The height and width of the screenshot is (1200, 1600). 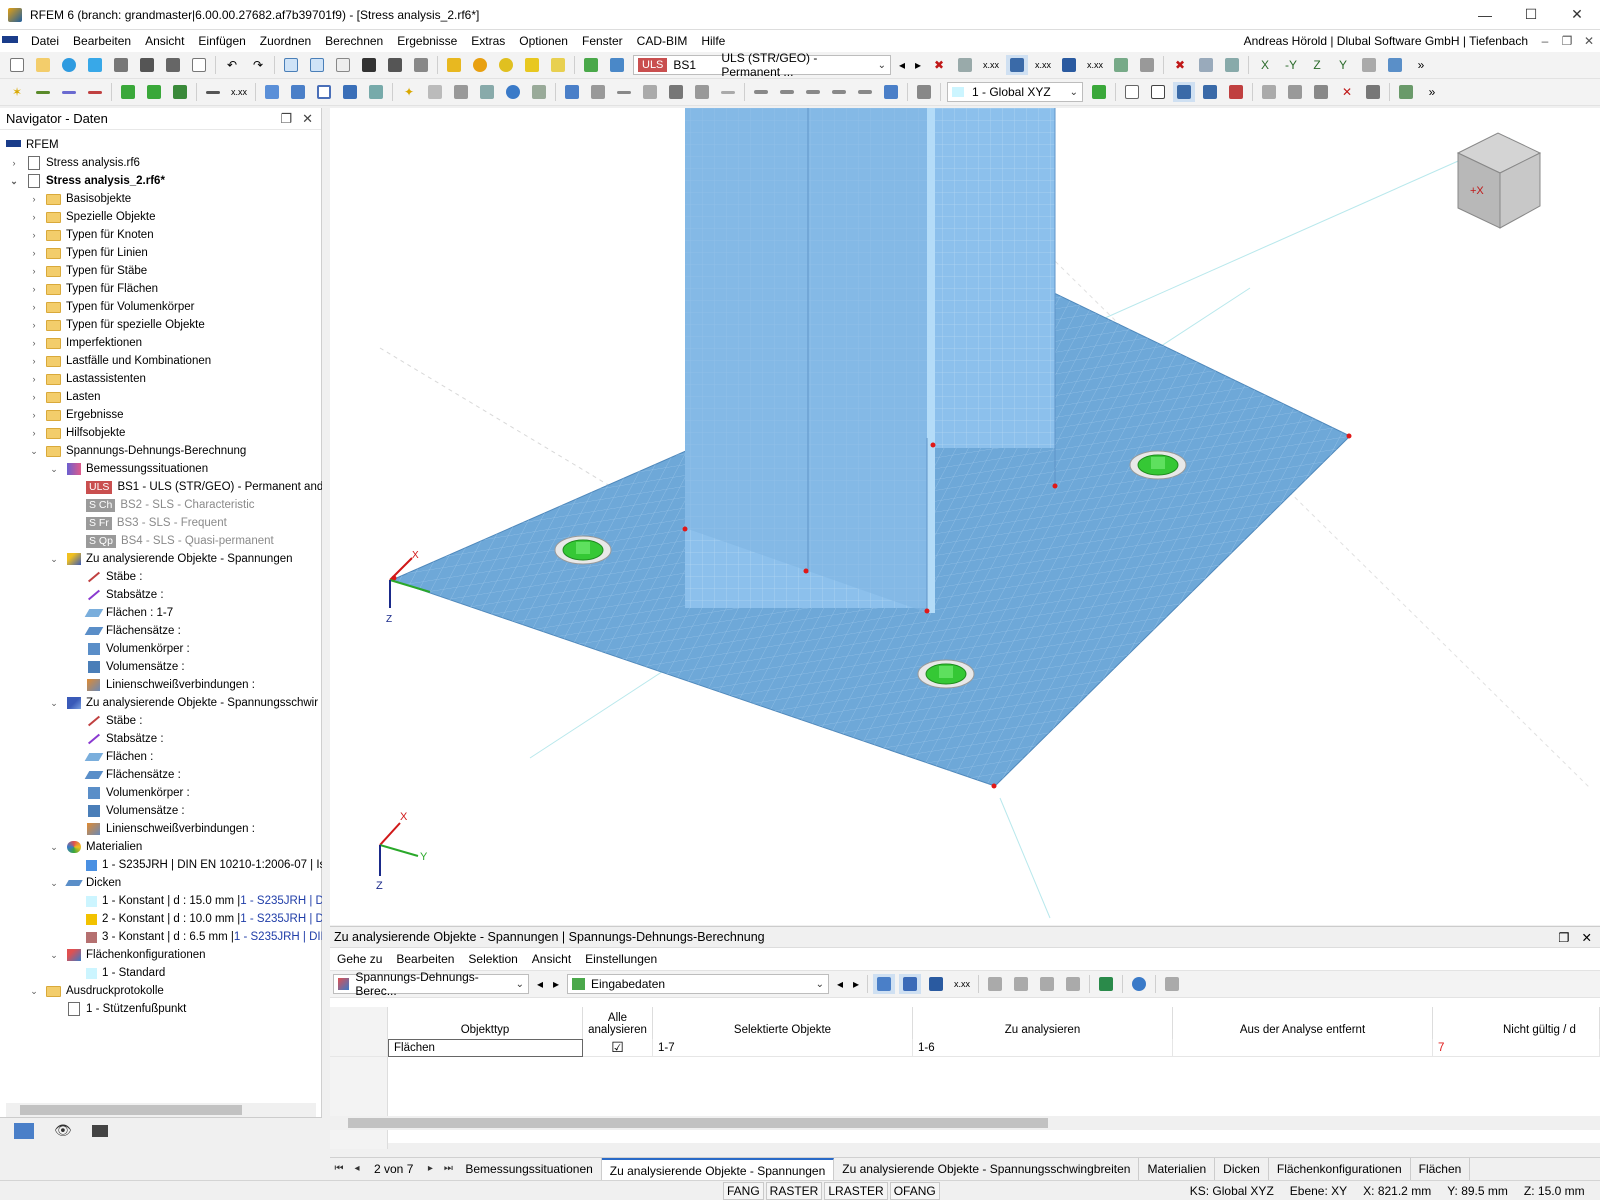 I want to click on result-values-icon, so click(x=965, y=65).